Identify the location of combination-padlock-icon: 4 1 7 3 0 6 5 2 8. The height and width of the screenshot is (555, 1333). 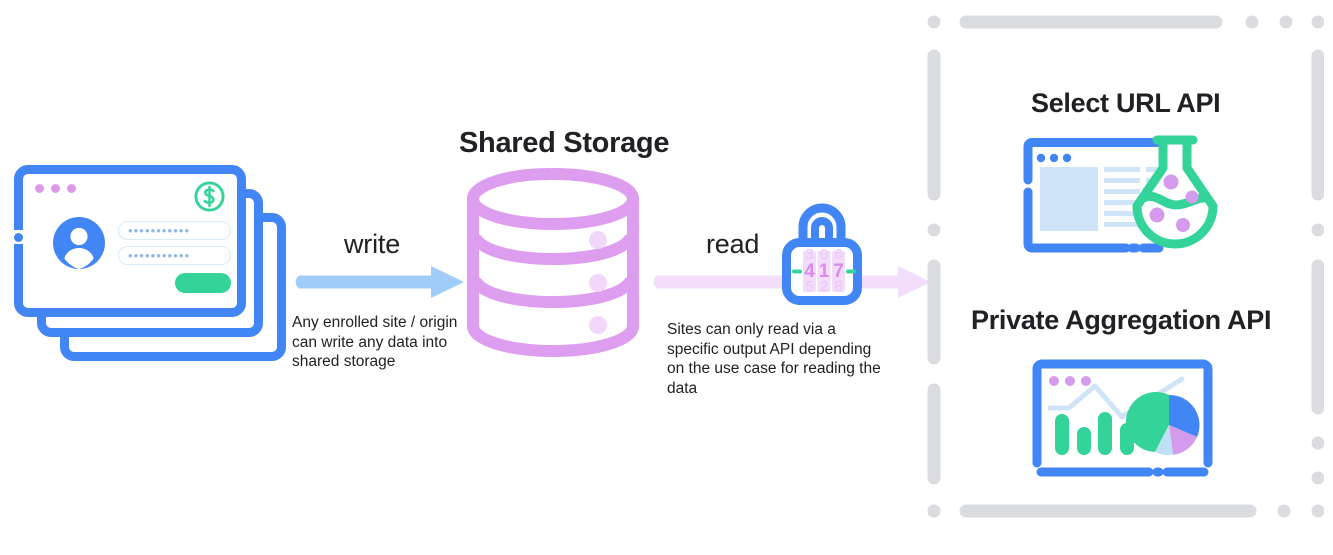
(822, 254).